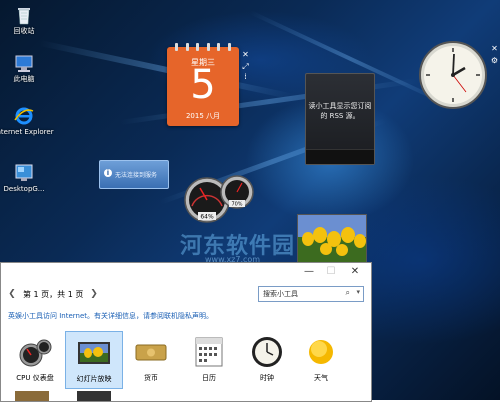 Image resolution: width=500 pixels, height=402 pixels. What do you see at coordinates (108, 173) in the screenshot?
I see `info-icon: i` at bounding box center [108, 173].